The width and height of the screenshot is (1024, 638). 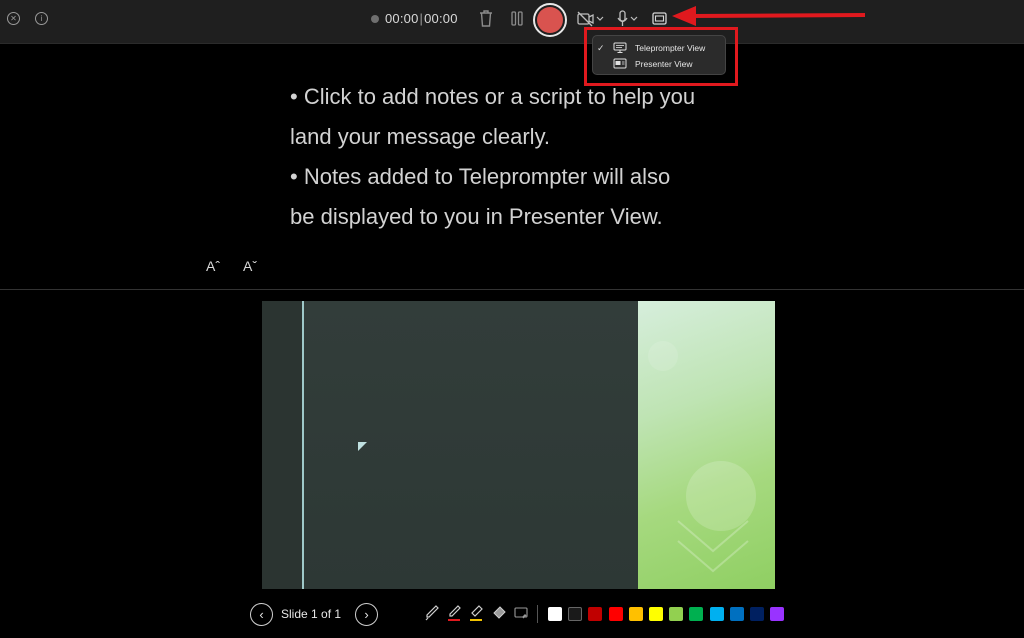 I want to click on close-icon: ✕, so click(x=13, y=18).